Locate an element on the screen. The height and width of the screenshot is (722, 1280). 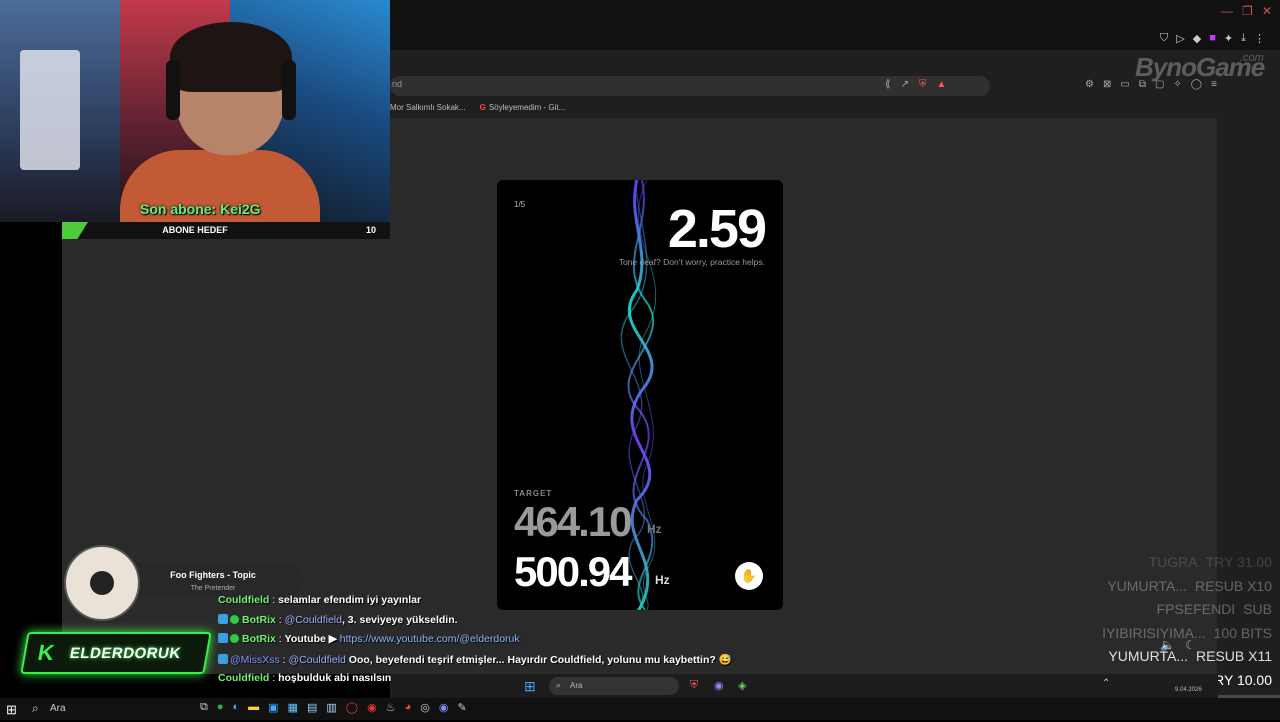
play-icon: ▷ is located at coordinates (1180, 38).